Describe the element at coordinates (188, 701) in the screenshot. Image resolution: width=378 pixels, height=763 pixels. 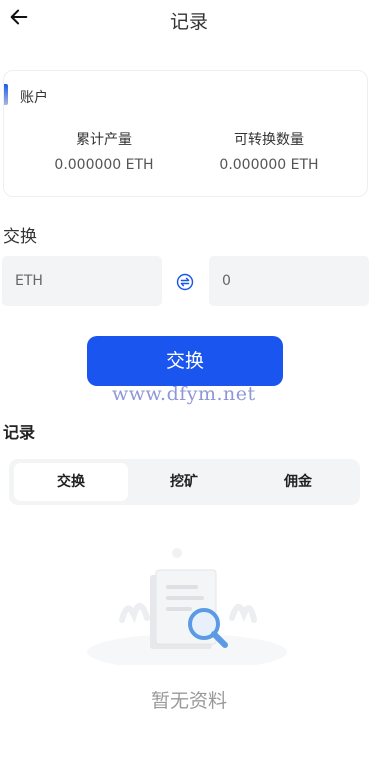
I see `empty-state-text: 暂无资料` at that location.